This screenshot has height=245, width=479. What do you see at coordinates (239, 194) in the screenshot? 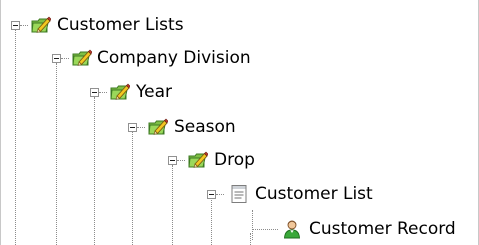
I see `document-list-icon` at bounding box center [239, 194].